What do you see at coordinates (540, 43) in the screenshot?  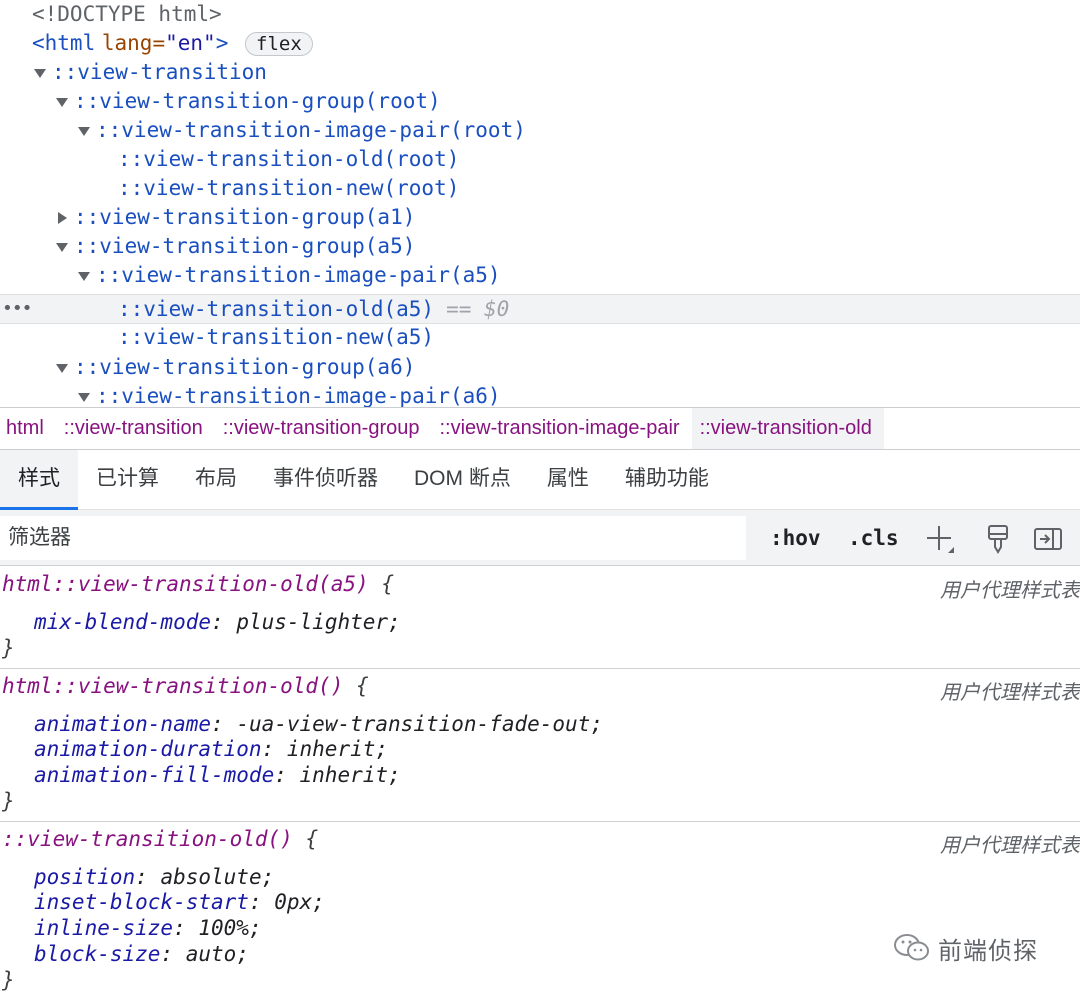 I see `html-node: <html lang="en"> flex` at bounding box center [540, 43].